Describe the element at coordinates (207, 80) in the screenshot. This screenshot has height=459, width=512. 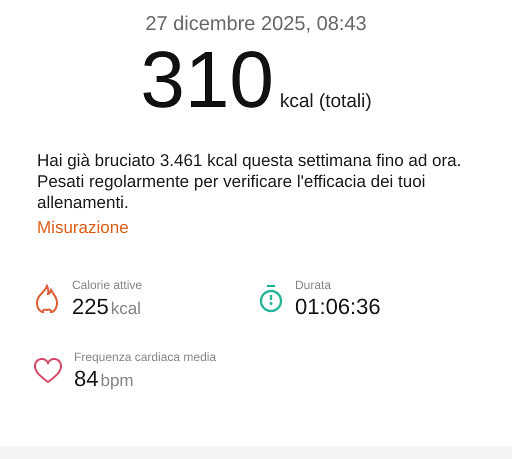
I see `total-calories: 310` at that location.